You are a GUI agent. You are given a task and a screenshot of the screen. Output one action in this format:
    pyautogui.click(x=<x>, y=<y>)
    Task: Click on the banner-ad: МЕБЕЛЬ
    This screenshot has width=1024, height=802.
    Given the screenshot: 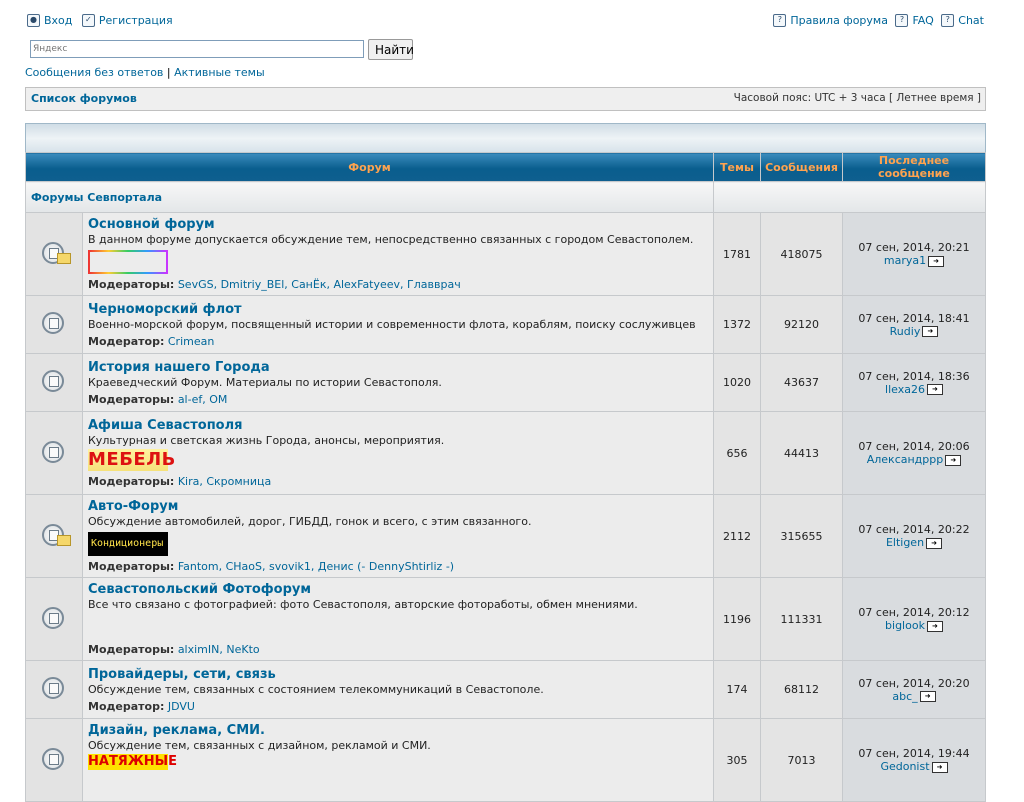 What is the action you would take?
    pyautogui.click(x=131, y=460)
    